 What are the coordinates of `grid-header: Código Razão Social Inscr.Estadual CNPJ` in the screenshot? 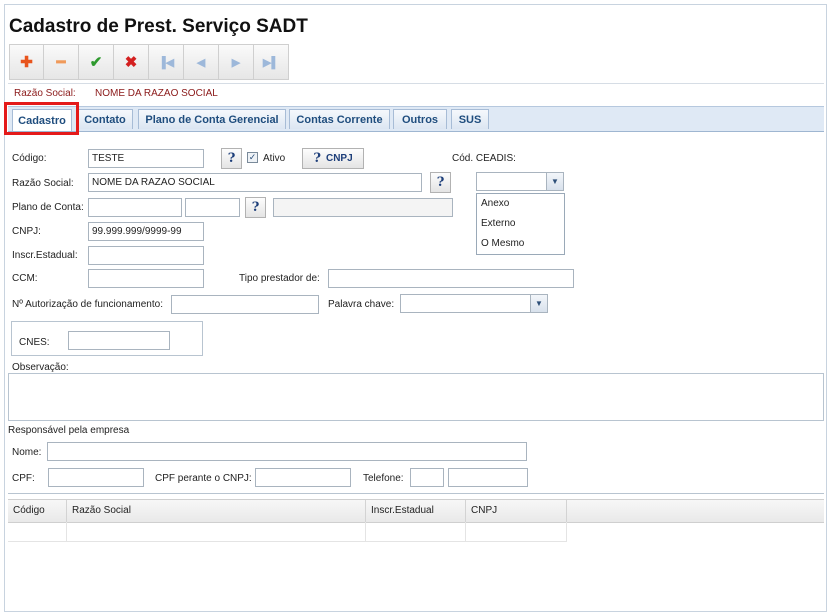 It's located at (416, 511).